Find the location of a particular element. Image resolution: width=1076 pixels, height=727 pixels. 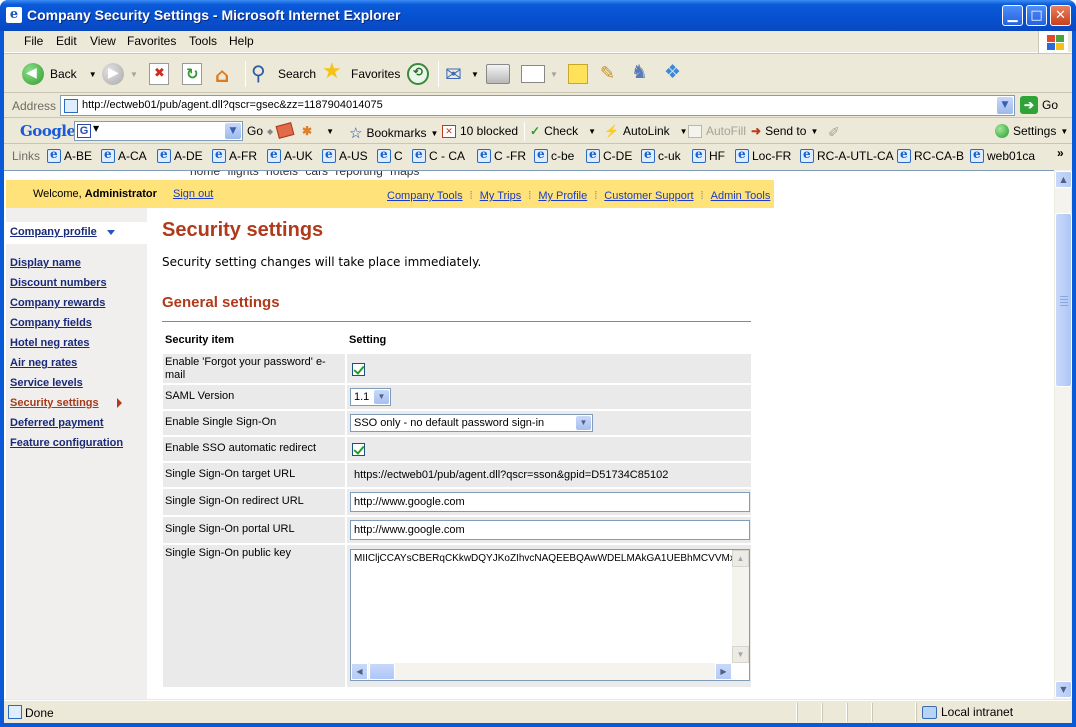

msn-button: ❖ is located at coordinates (677, 74).